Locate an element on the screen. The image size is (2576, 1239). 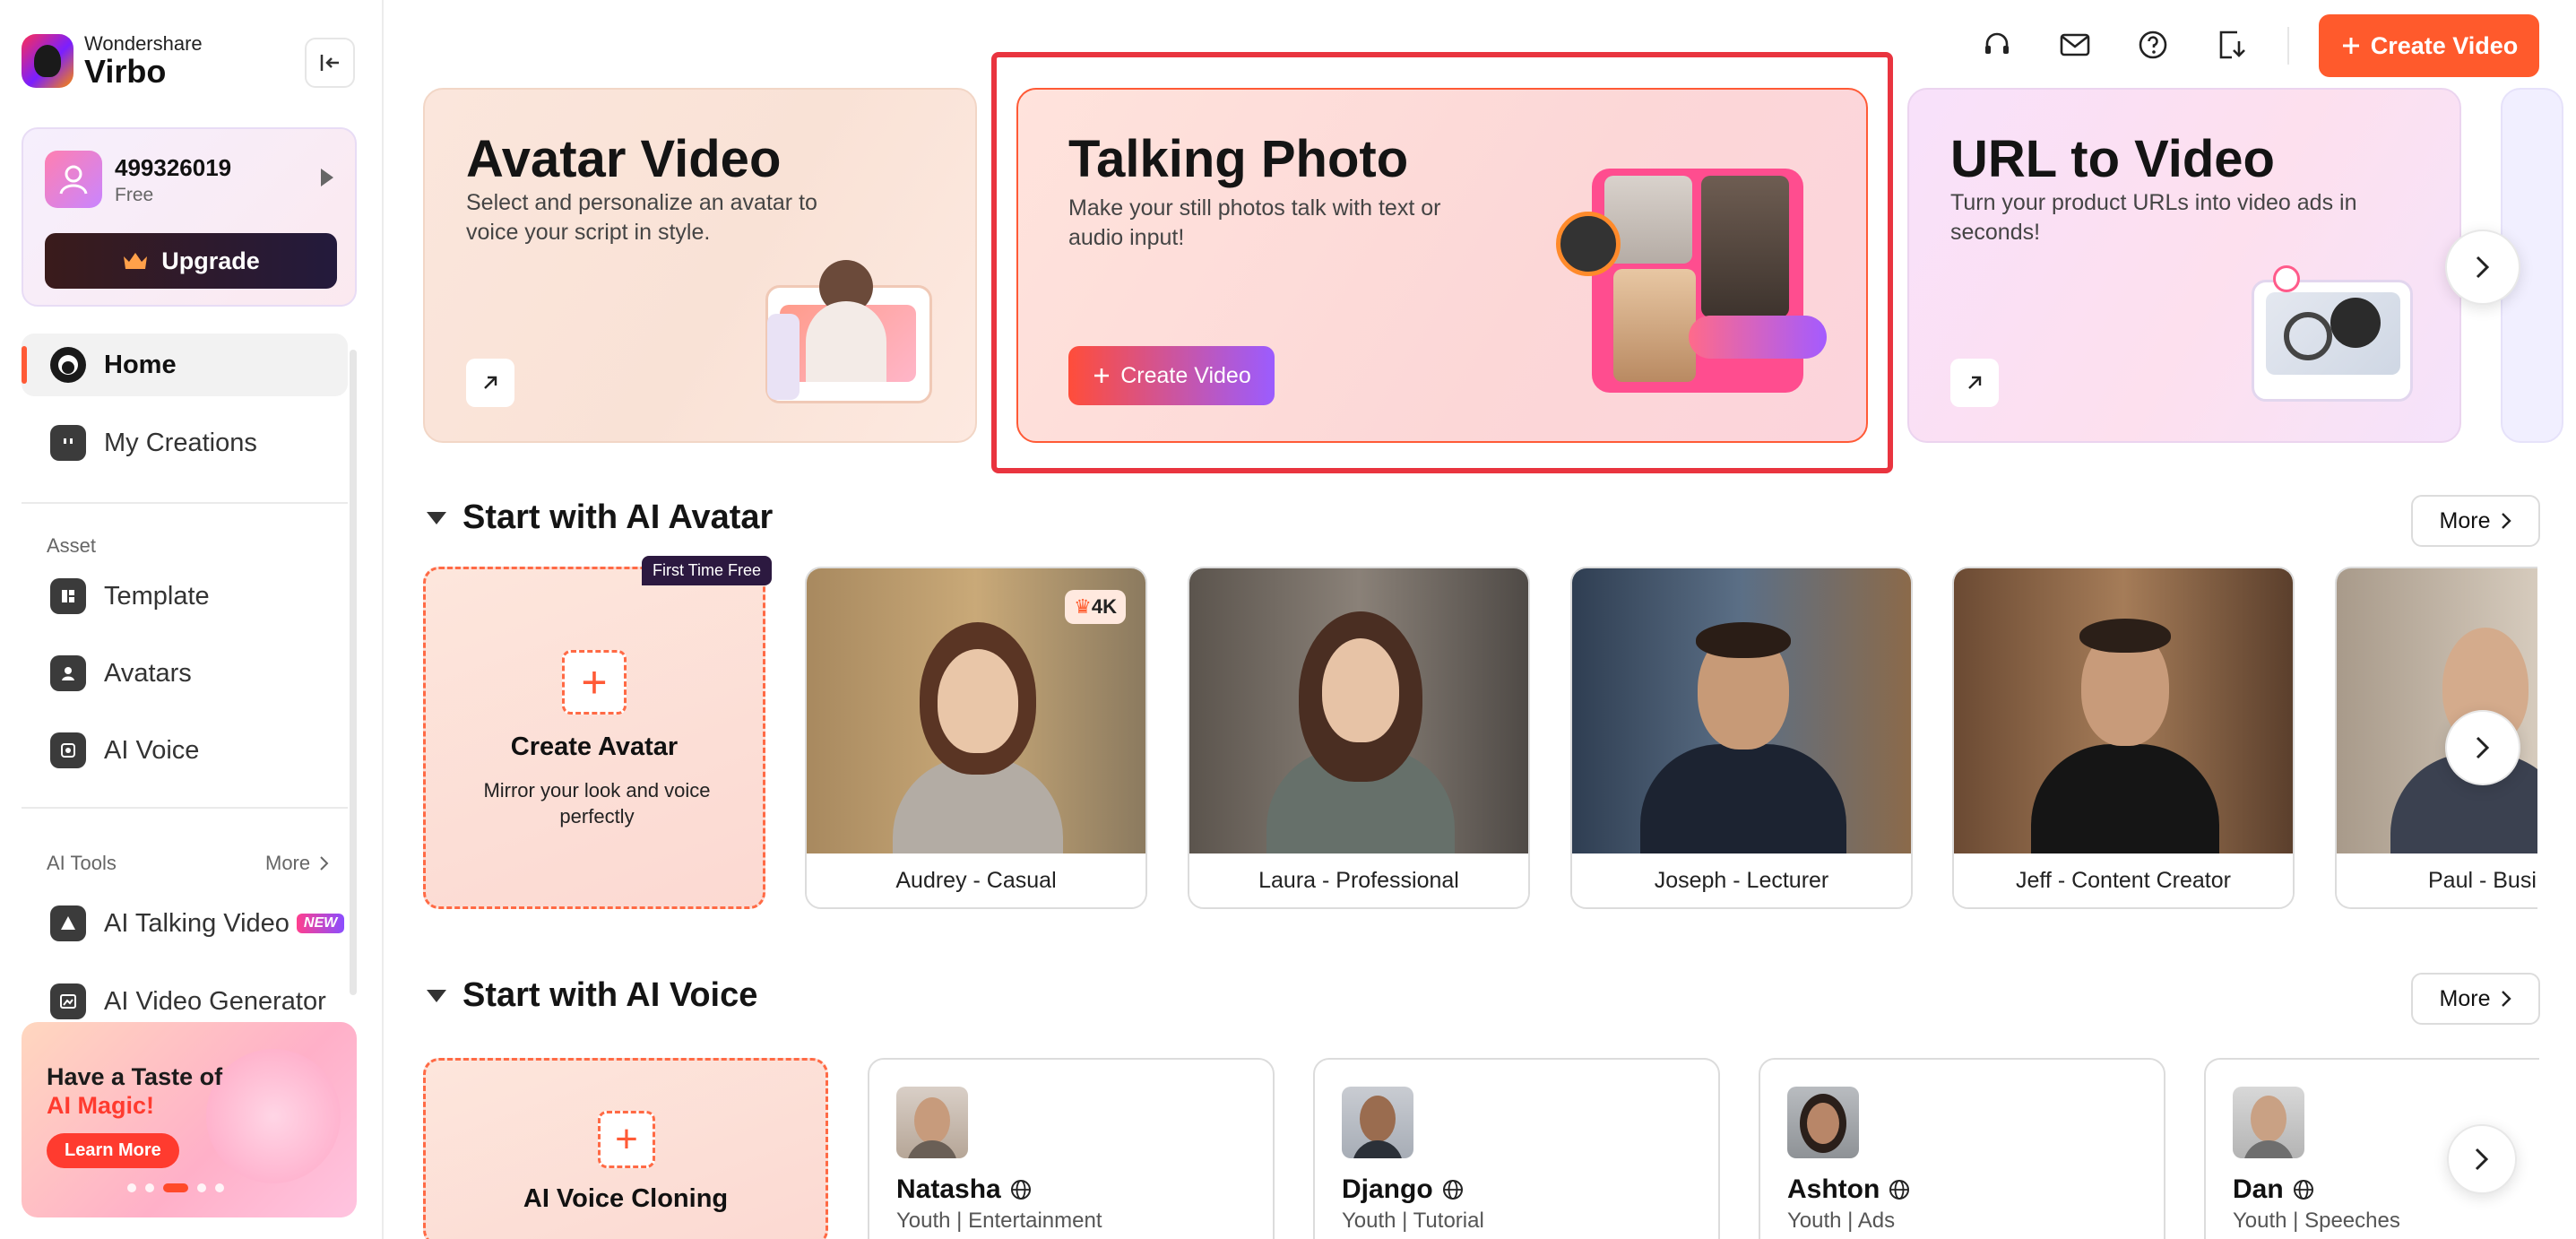
ai-voice-more-button: More is located at coordinates (2475, 999).